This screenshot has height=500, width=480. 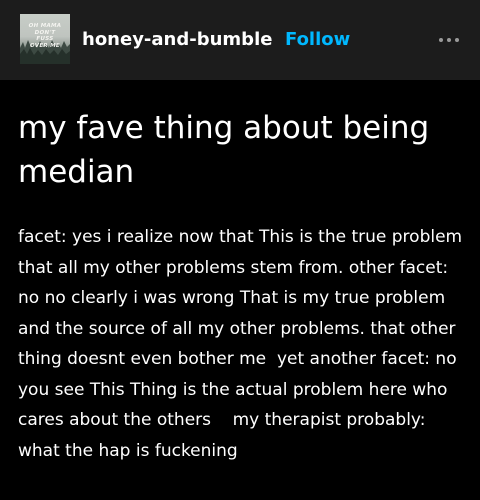 I want to click on blog-name-link: honey-and-bumble, so click(x=177, y=40).